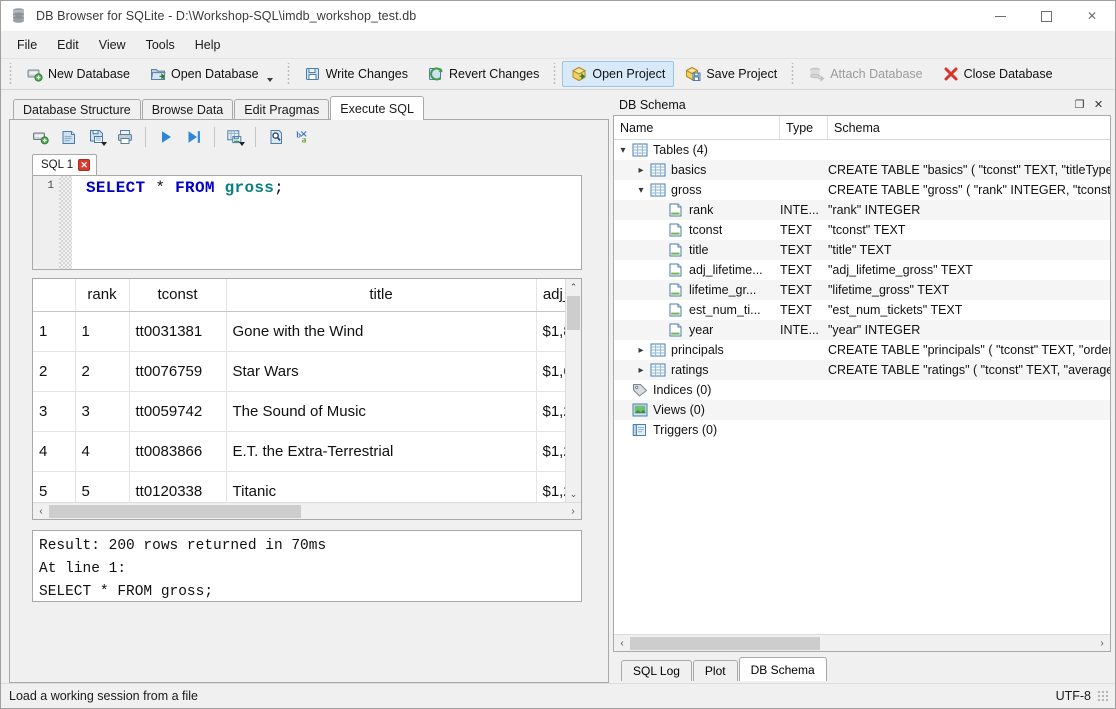  What do you see at coordinates (125, 137) in the screenshot?
I see `print-button` at bounding box center [125, 137].